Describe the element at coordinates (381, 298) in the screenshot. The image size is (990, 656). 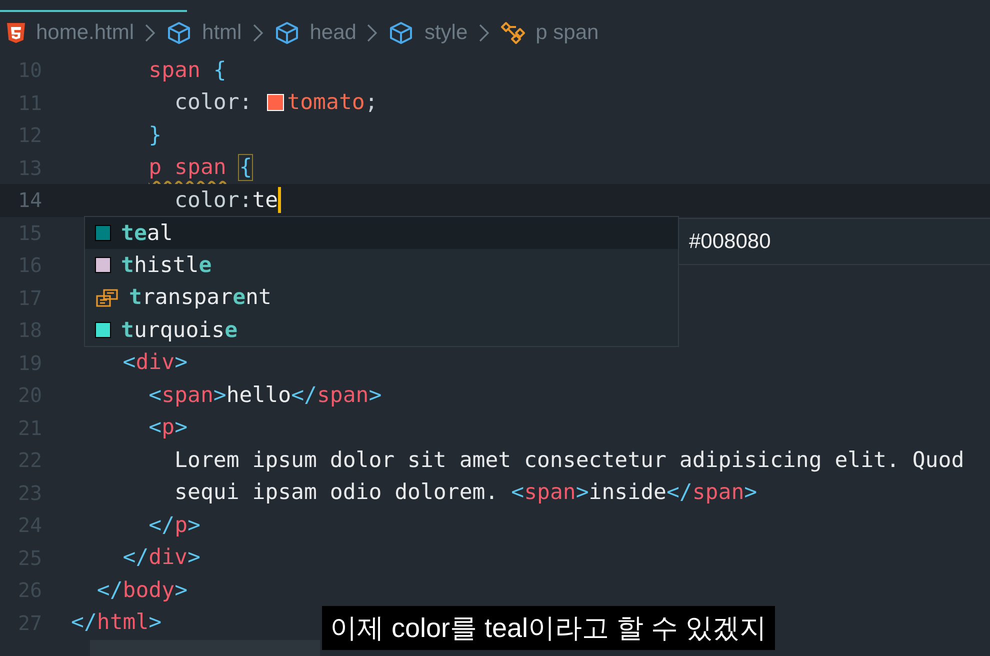
I see `suggestion-item: transparent` at that location.